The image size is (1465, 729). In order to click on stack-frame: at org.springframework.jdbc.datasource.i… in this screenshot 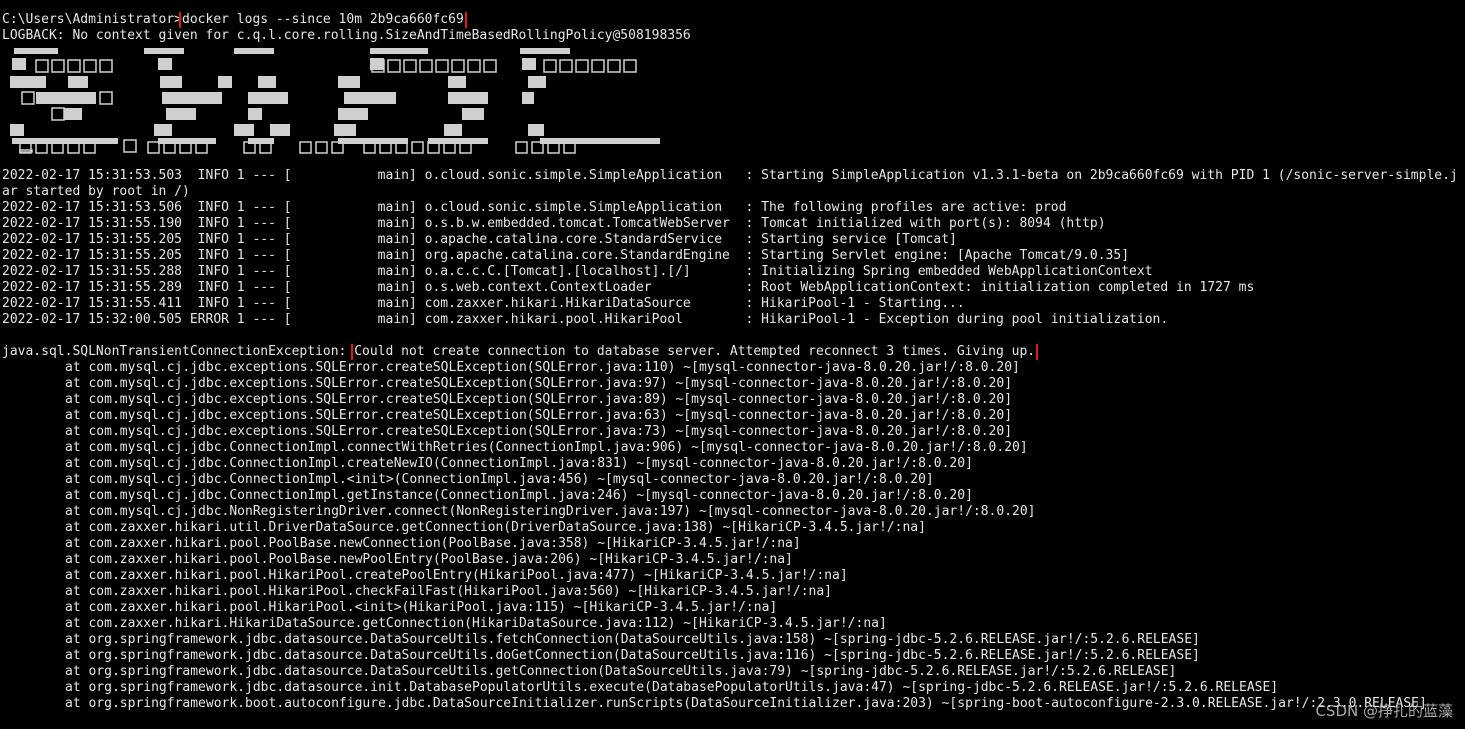, I will do `click(672, 687)`.